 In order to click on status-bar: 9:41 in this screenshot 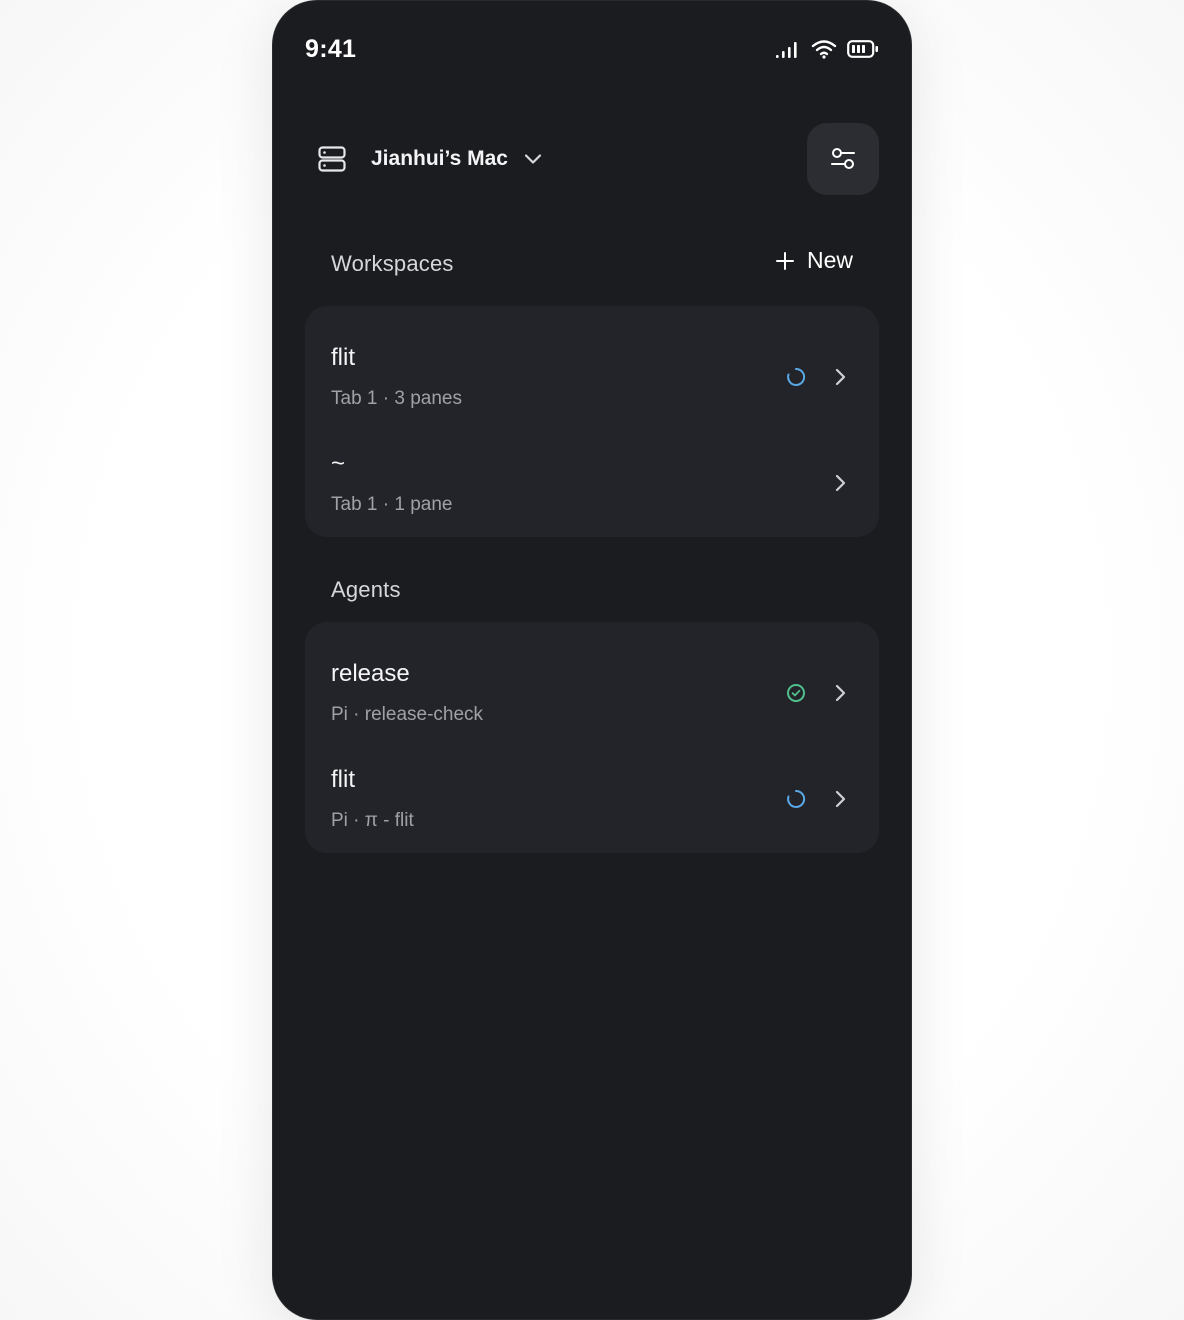, I will do `click(592, 51)`.